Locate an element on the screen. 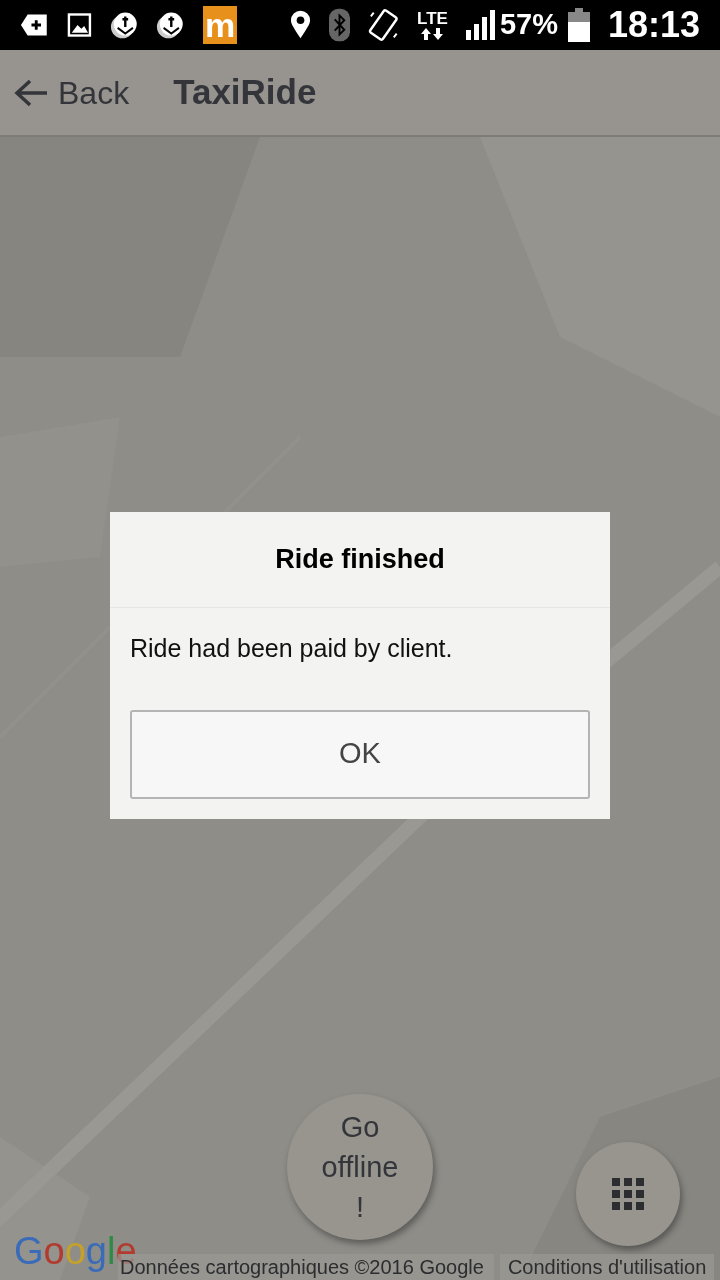 This screenshot has width=720, height=1280. network-type: LTE is located at coordinates (432, 18).